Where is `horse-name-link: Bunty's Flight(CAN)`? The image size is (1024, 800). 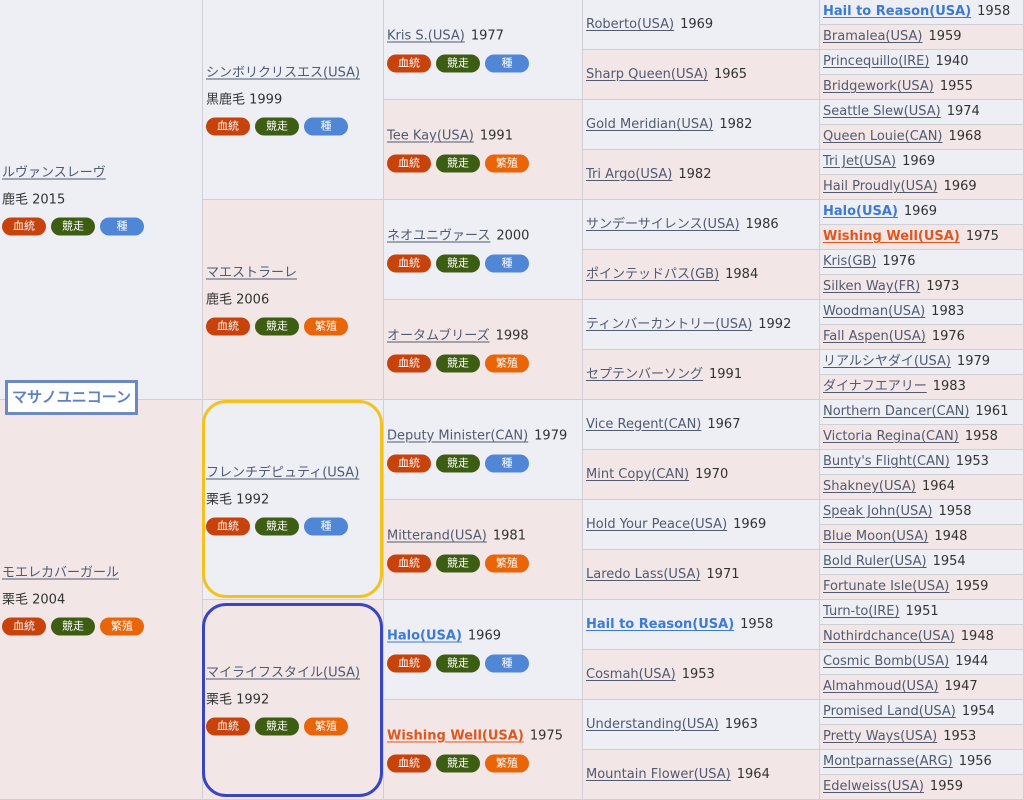 horse-name-link: Bunty's Flight(CAN) is located at coordinates (886, 461).